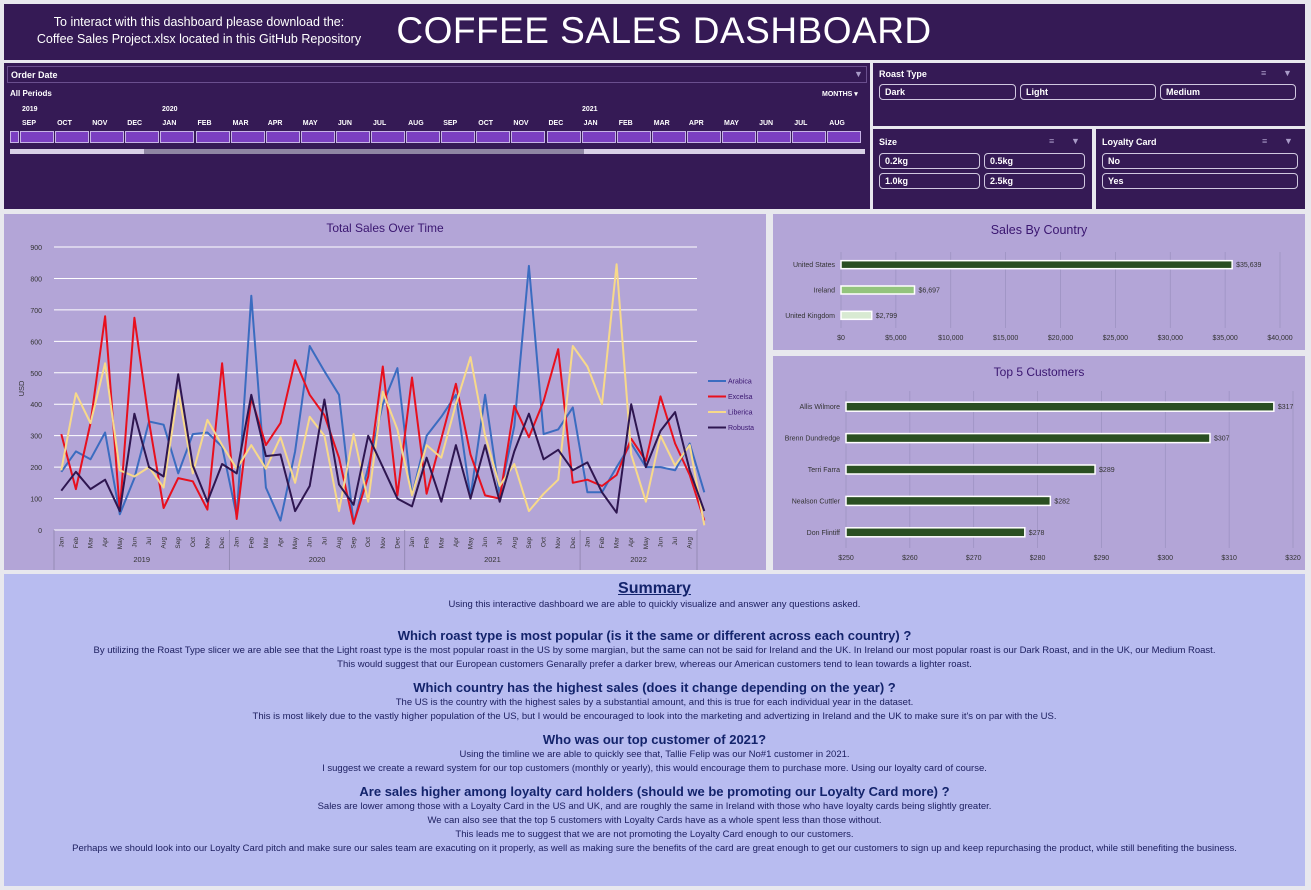 The height and width of the screenshot is (890, 1311). I want to click on category-label: Terri Farra, so click(824, 470).